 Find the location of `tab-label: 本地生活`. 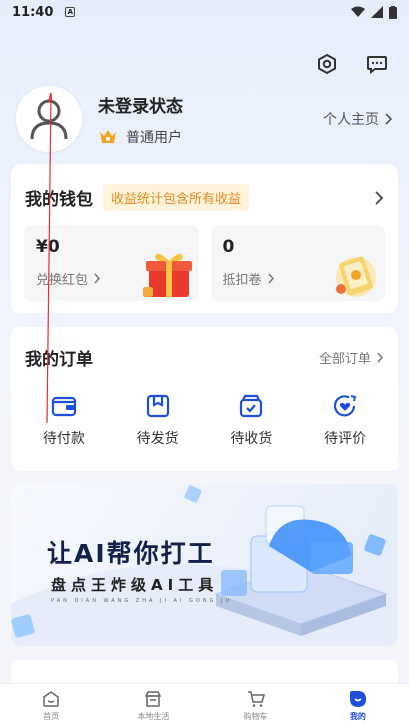

tab-label: 本地生活 is located at coordinates (153, 716).